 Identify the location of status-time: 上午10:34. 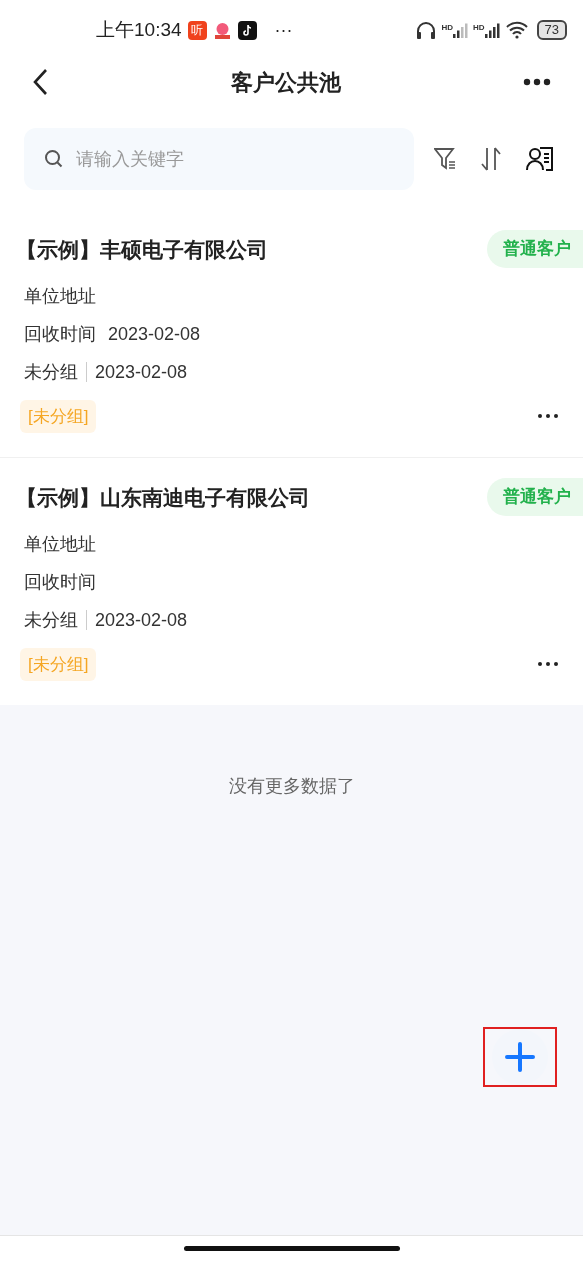
(139, 29).